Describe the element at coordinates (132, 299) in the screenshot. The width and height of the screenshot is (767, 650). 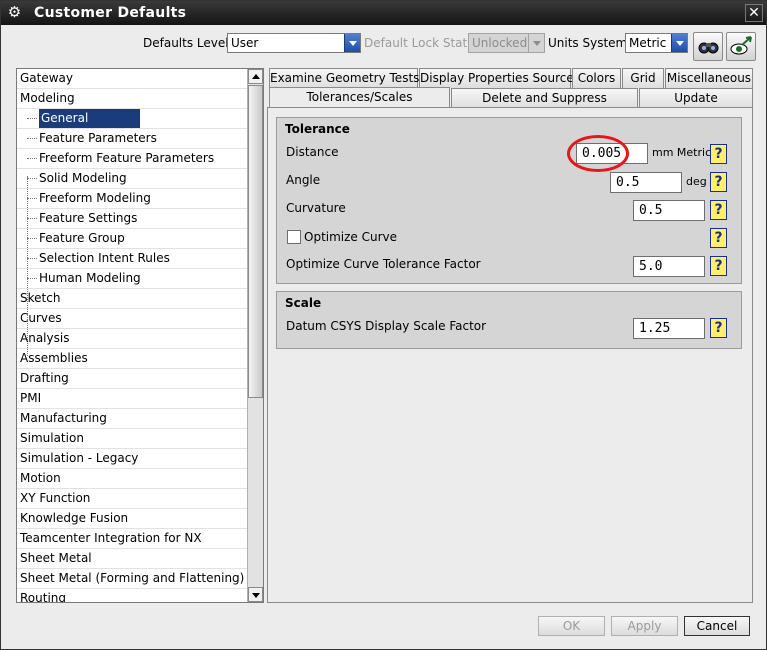
I see `tree-item: Sketch` at that location.